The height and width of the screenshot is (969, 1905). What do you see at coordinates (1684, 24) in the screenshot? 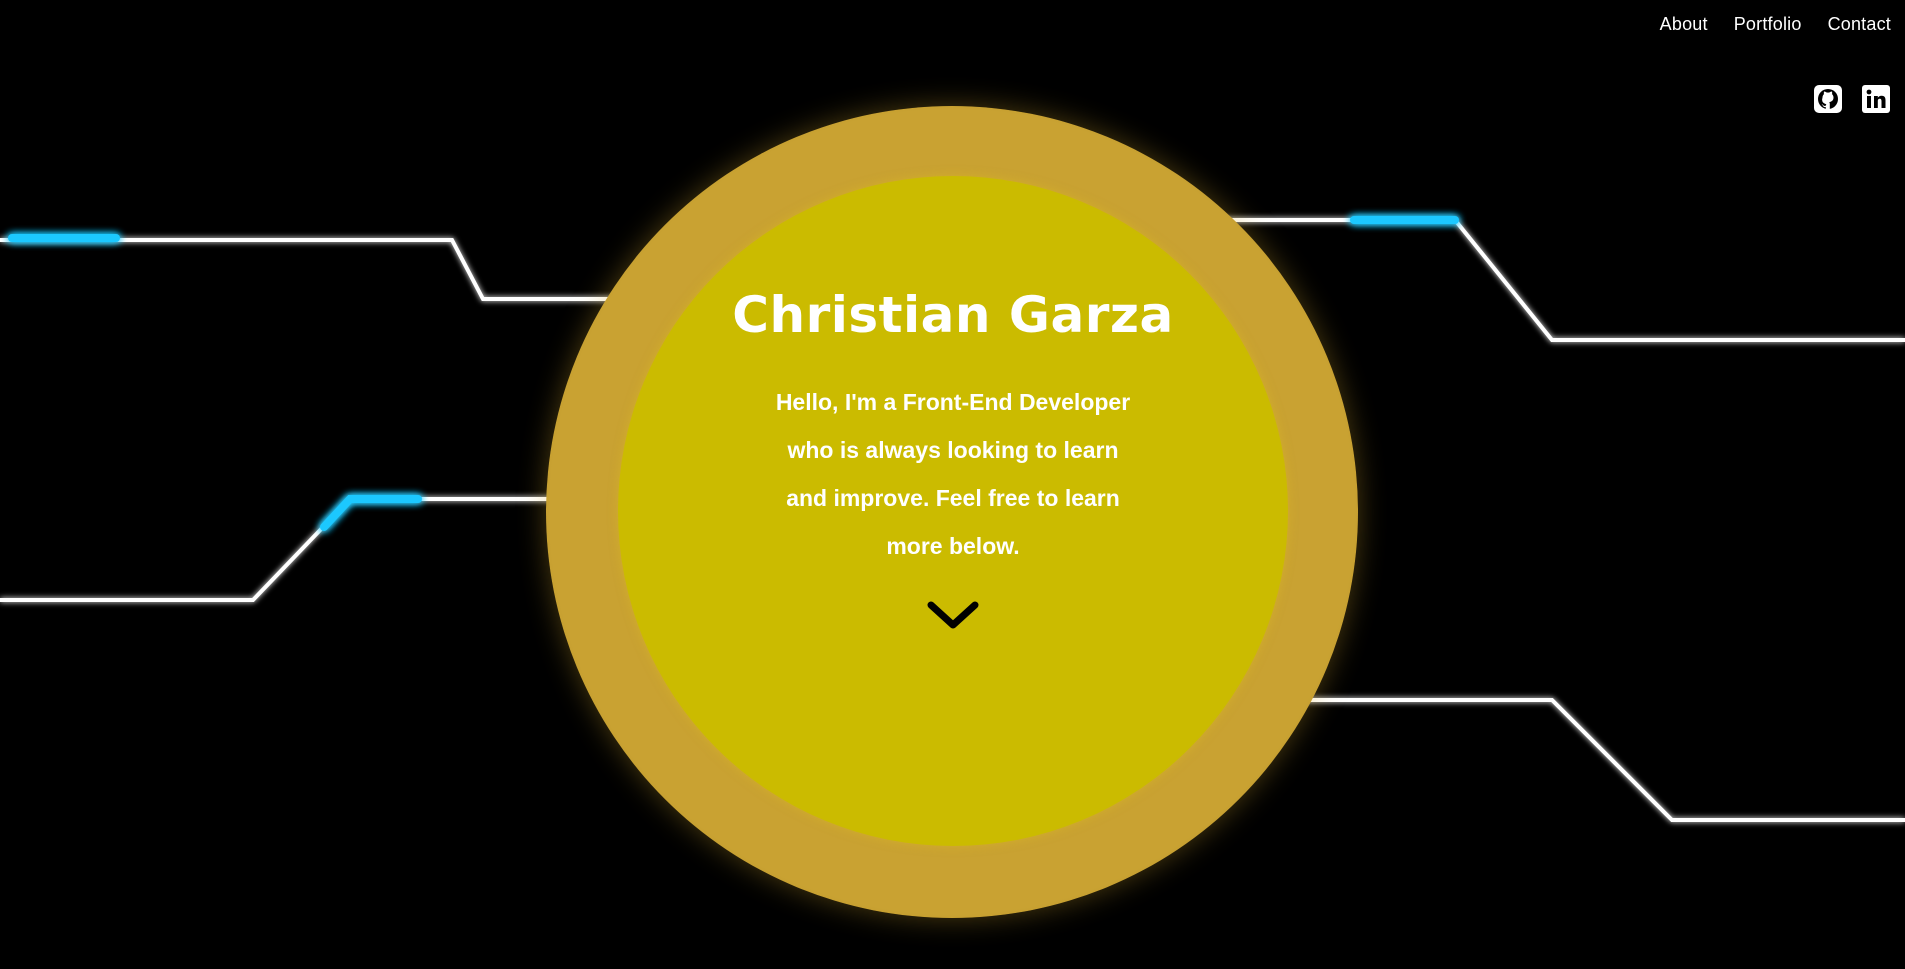
I see `nav-link-about: About` at bounding box center [1684, 24].